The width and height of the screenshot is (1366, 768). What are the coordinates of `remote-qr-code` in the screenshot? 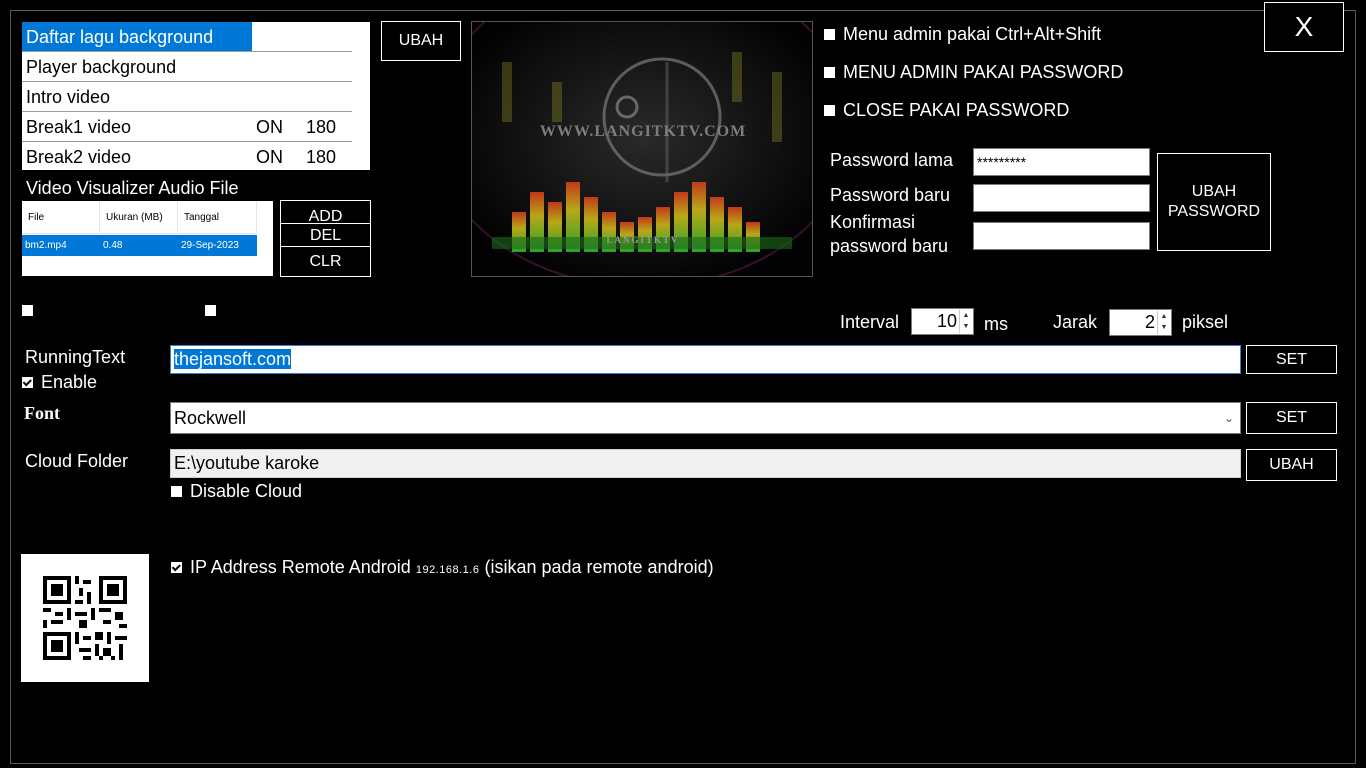 It's located at (85, 618).